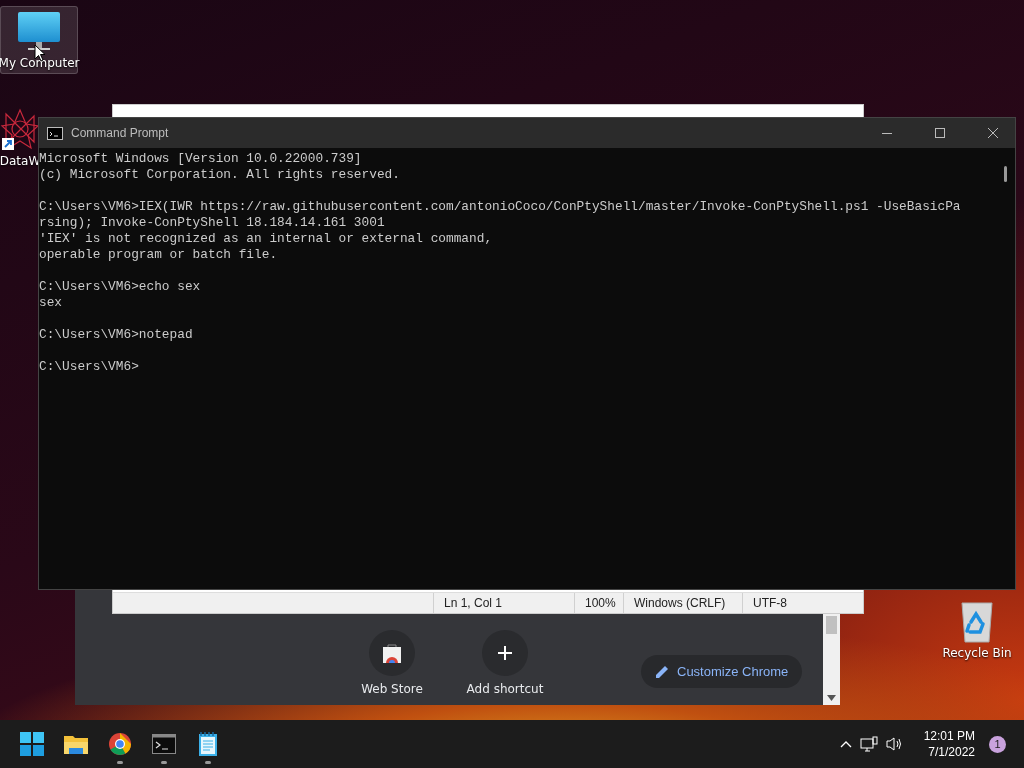  I want to click on shortcut-label: Add shortcut, so click(505, 689).